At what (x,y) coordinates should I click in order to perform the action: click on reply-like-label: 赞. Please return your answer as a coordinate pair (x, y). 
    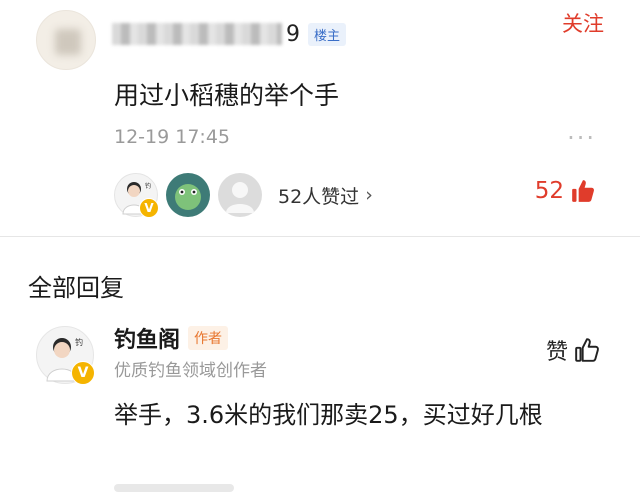
    Looking at the image, I should click on (556, 352).